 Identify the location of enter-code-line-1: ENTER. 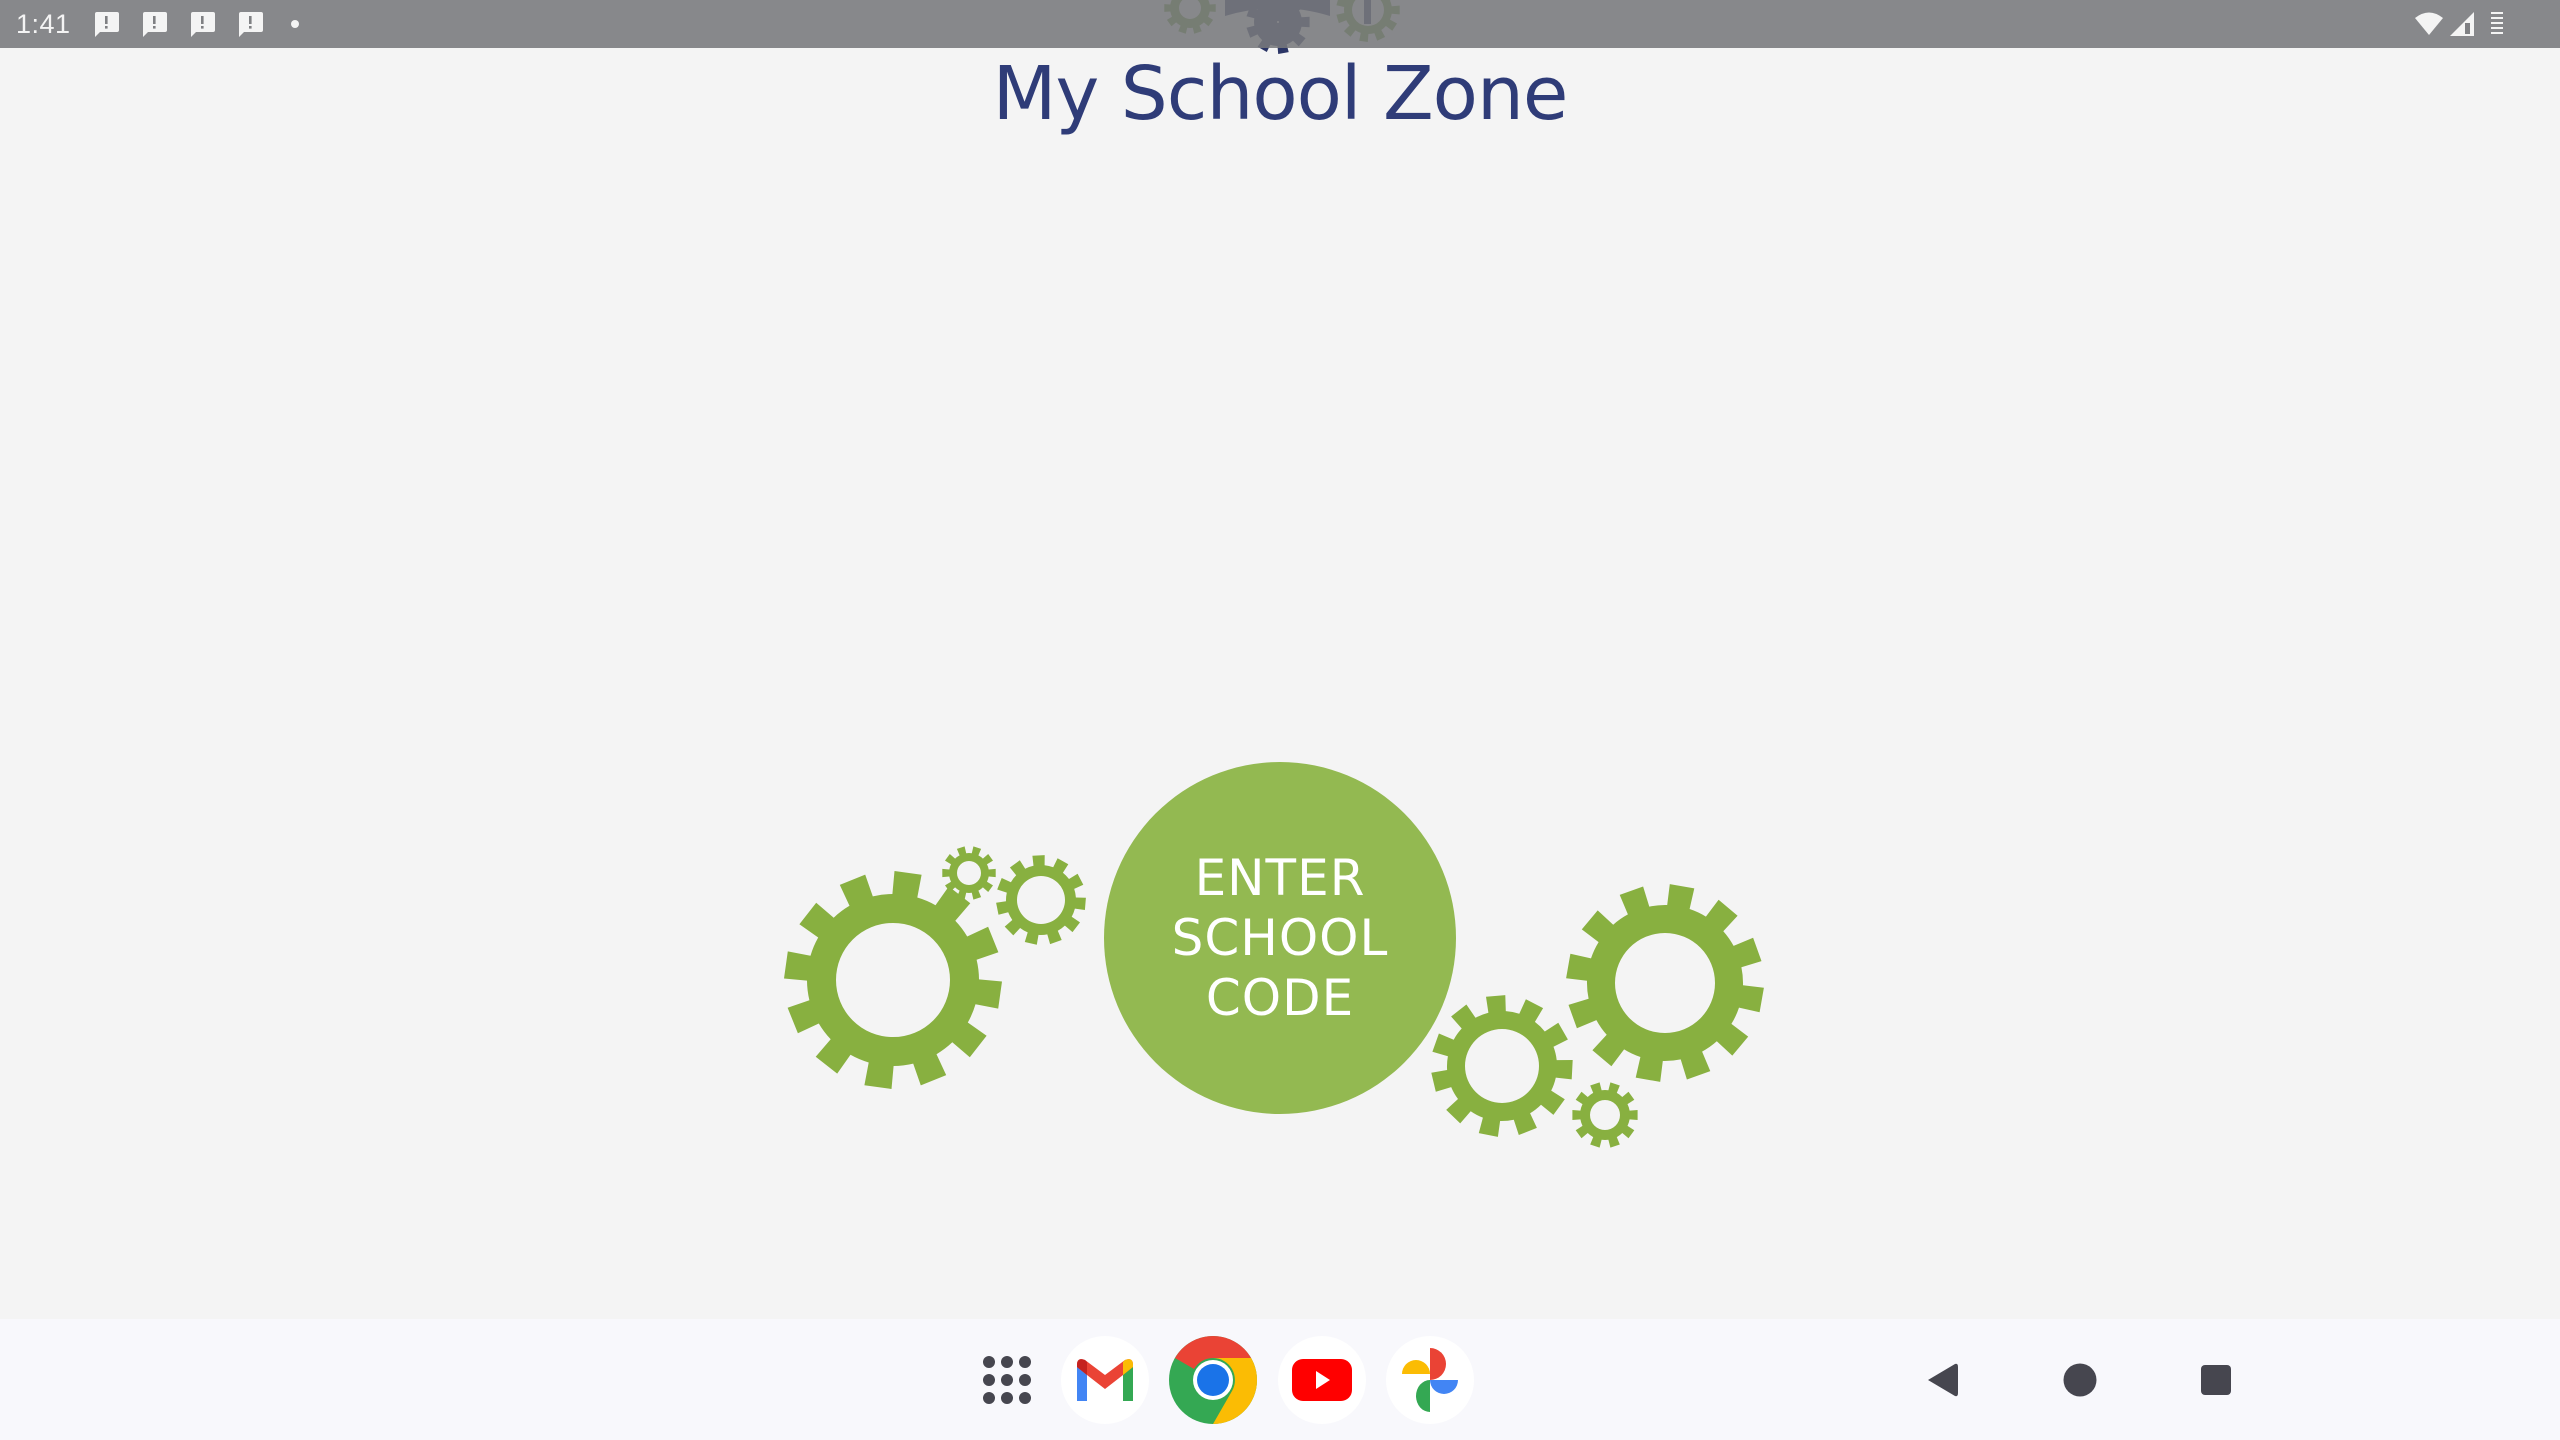
(1280, 878).